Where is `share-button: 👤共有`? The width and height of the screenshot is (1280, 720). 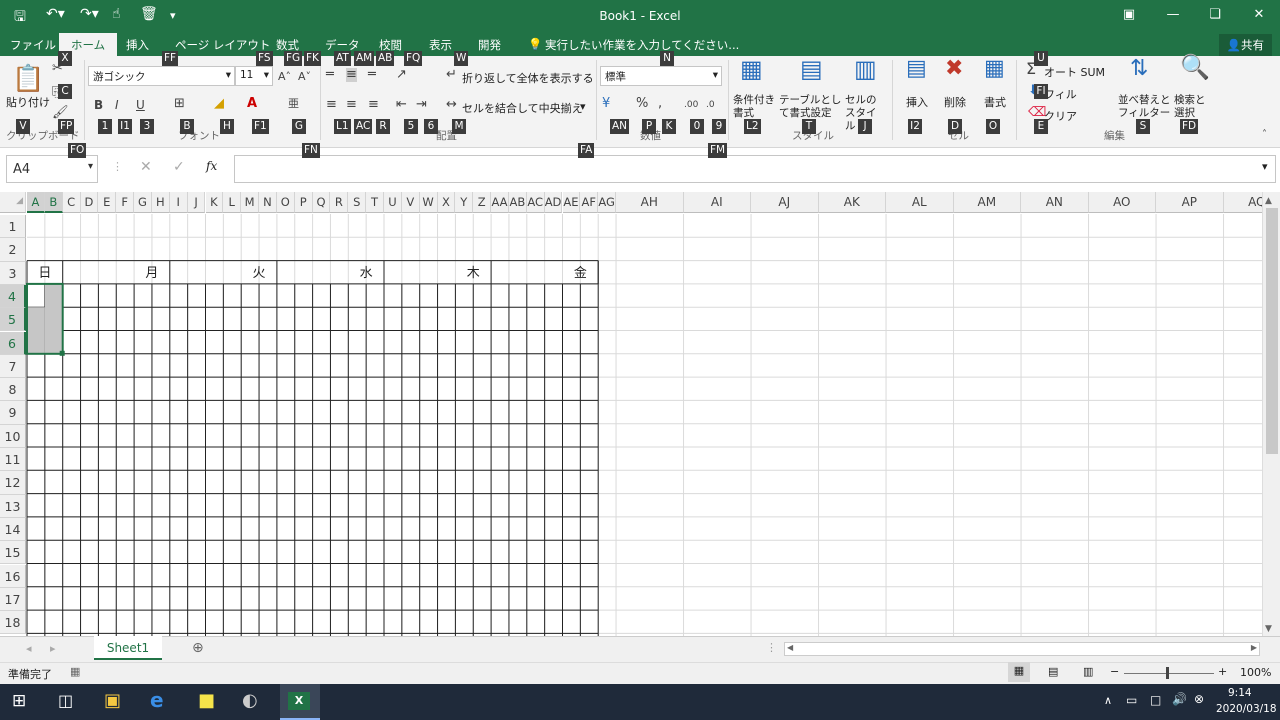 share-button: 👤共有 is located at coordinates (1245, 45).